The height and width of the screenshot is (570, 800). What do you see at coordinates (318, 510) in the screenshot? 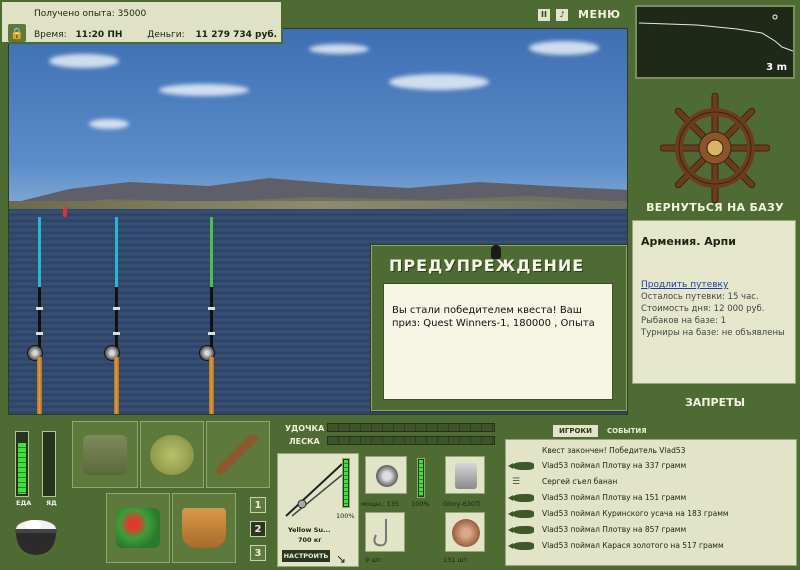
I see `rod-card: 100% Yellow Su... 700 кг НАСТРОИТЬ ↘` at bounding box center [318, 510].